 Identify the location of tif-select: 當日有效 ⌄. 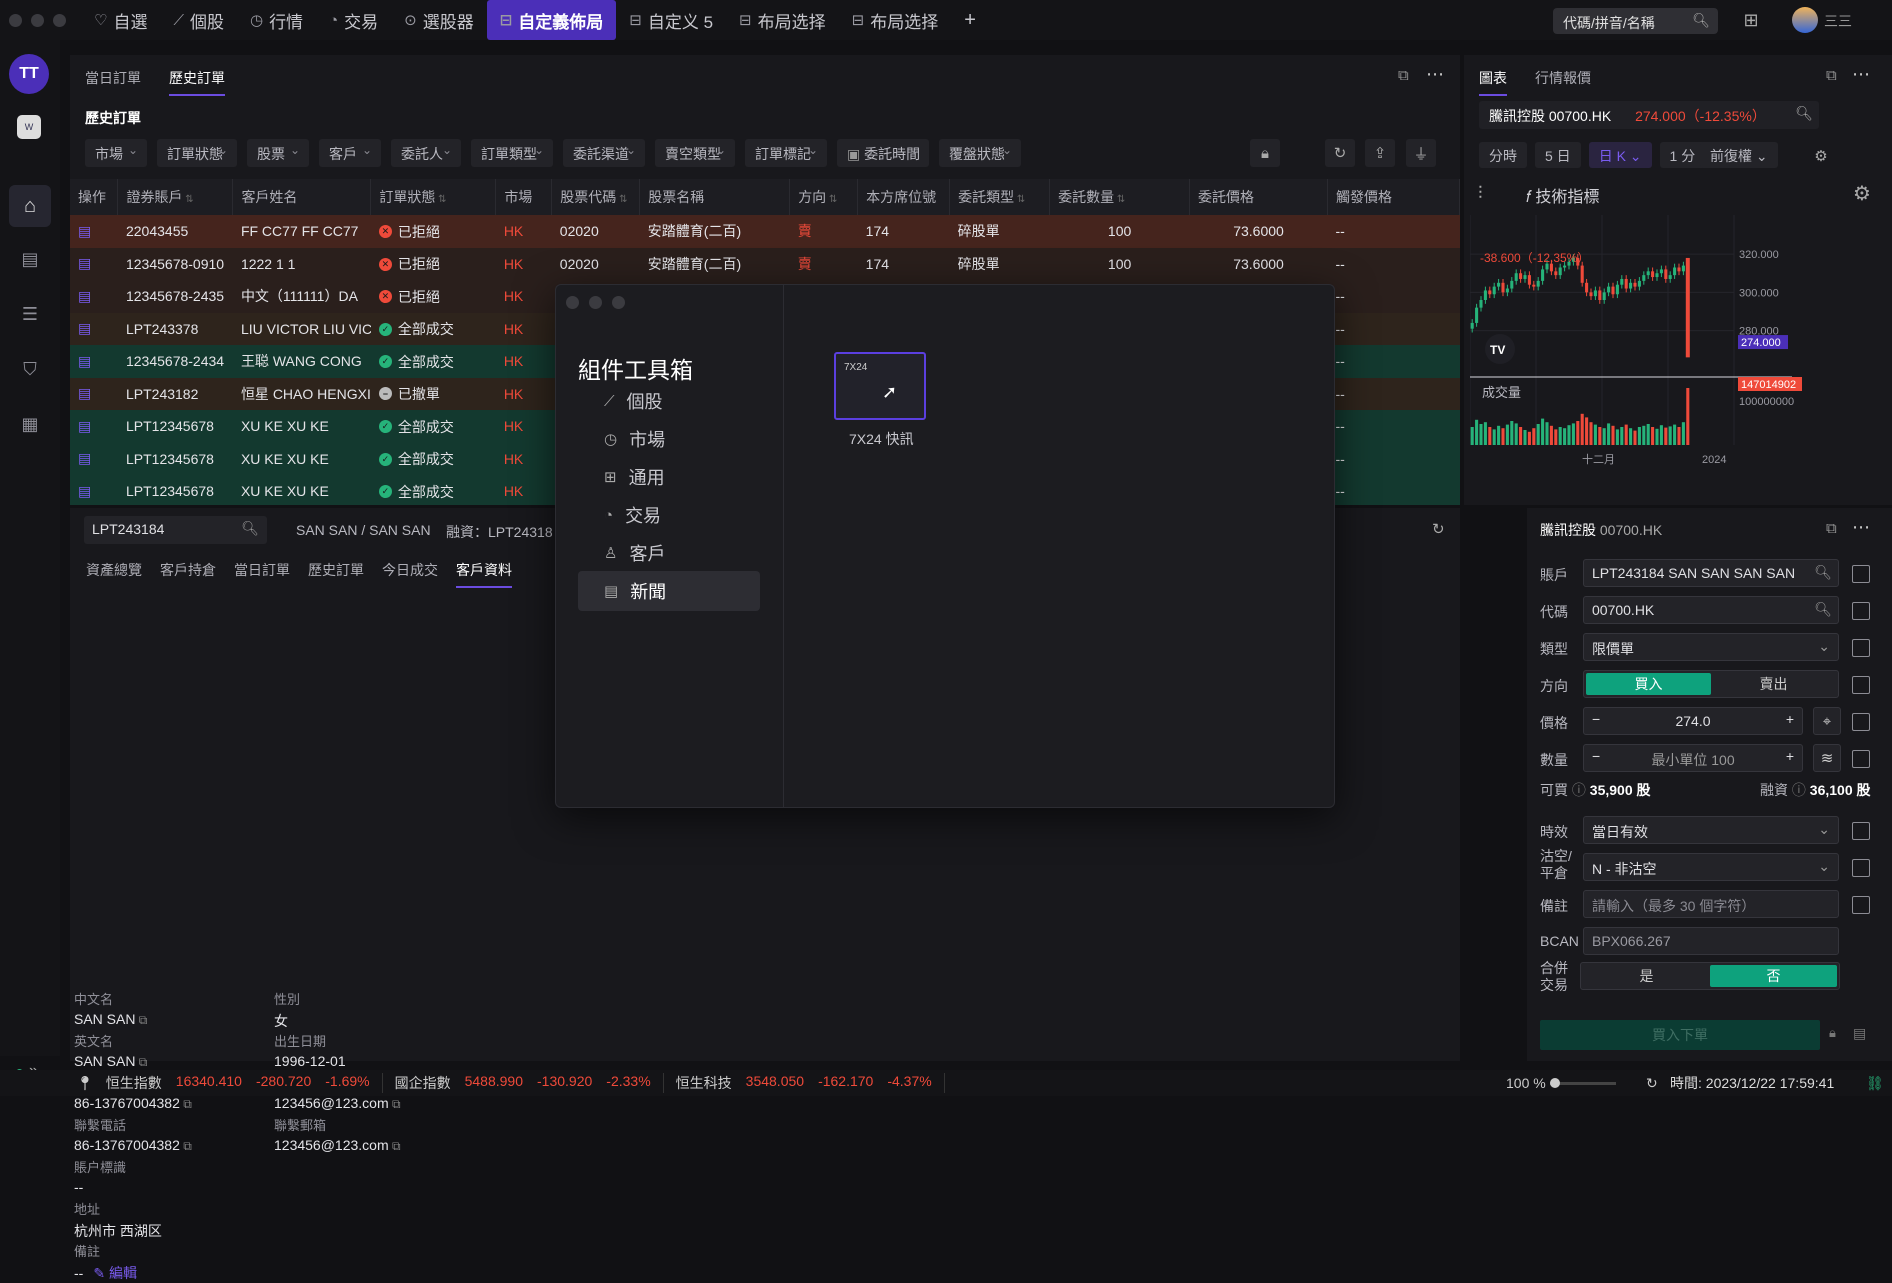
(1711, 830).